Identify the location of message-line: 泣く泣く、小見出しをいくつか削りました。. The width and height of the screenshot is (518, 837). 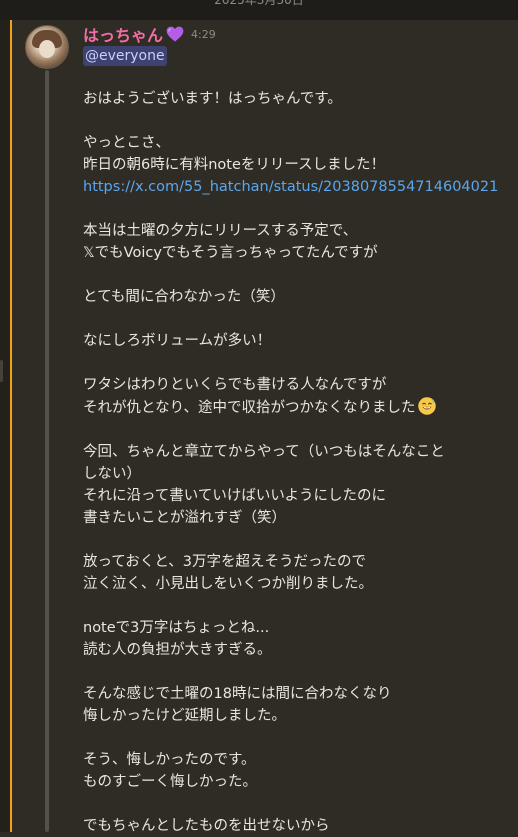
(293, 584).